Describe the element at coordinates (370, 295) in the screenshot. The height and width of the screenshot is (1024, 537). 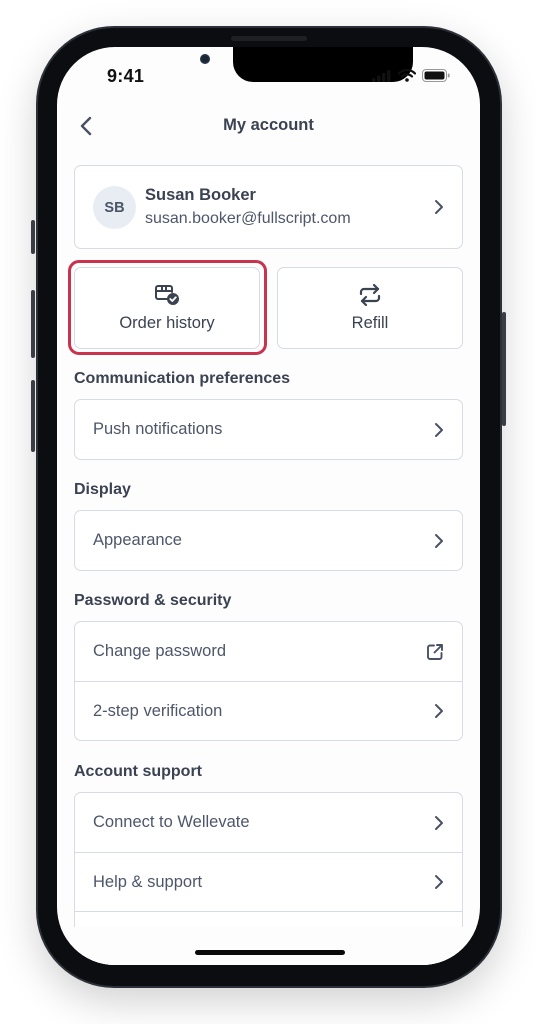
I see `repeat-arrows-icon` at that location.